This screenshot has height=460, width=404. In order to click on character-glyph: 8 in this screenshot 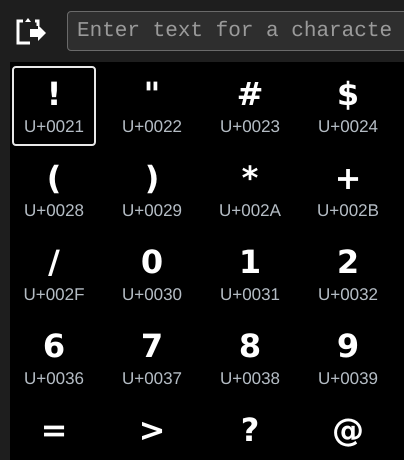, I will do `click(250, 346)`.